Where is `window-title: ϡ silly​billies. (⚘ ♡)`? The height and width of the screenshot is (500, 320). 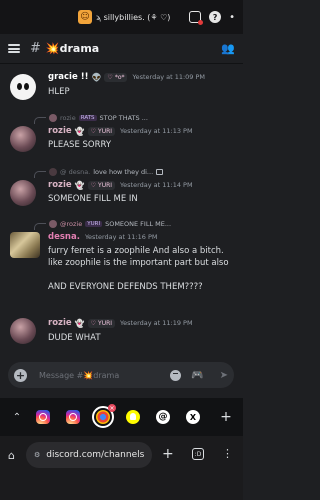 window-title: ϡ silly​billies. (⚘ ♡) is located at coordinates (133, 17).